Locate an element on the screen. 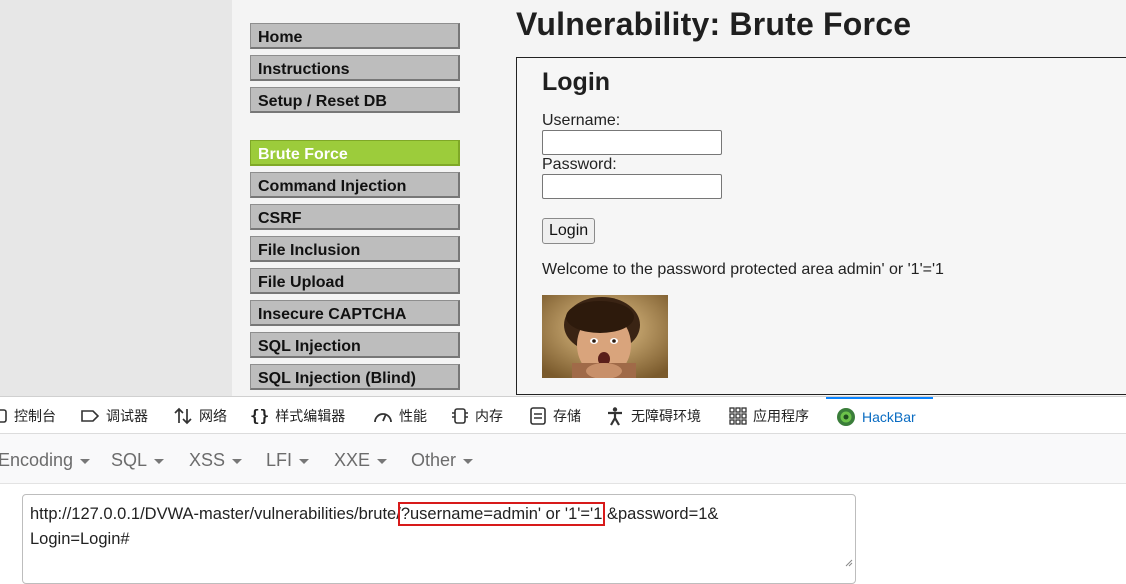 This screenshot has height=584, width=1126. grid-icon is located at coordinates (738, 415).